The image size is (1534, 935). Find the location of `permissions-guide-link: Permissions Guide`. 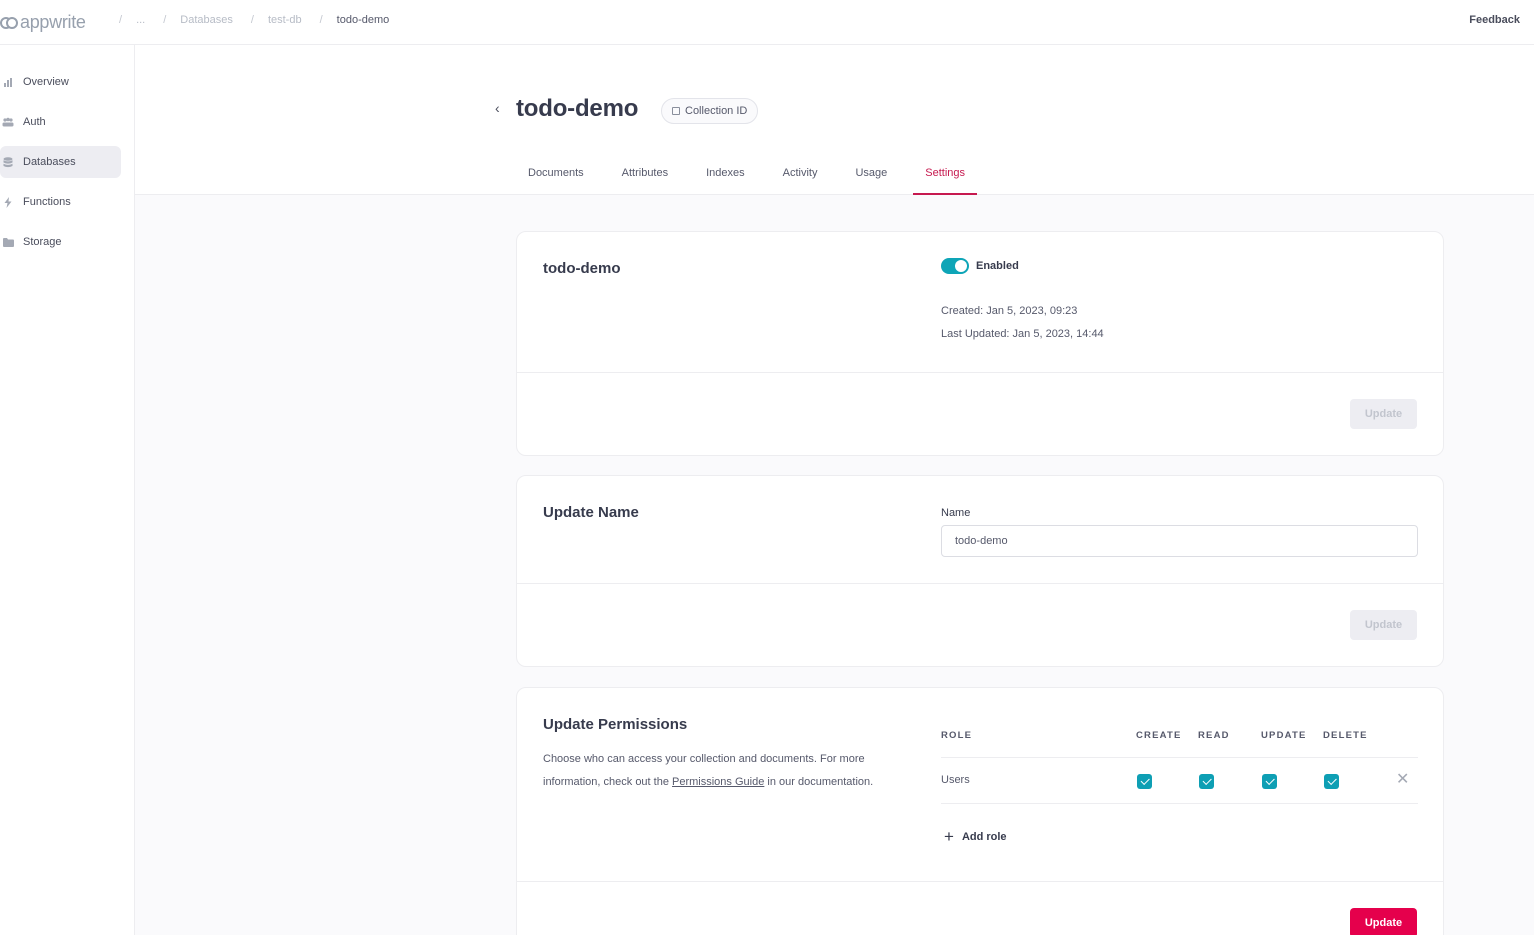

permissions-guide-link: Permissions Guide is located at coordinates (718, 782).